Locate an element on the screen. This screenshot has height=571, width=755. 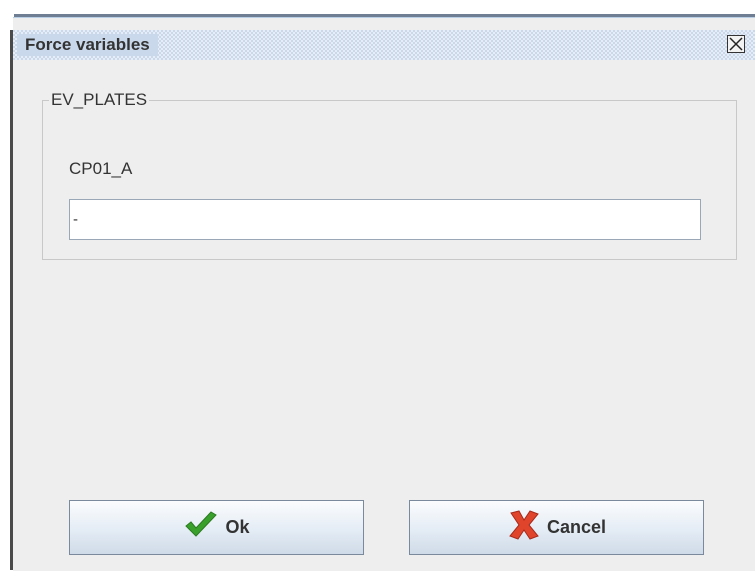
dialog-title: Force variables is located at coordinates (87, 45).